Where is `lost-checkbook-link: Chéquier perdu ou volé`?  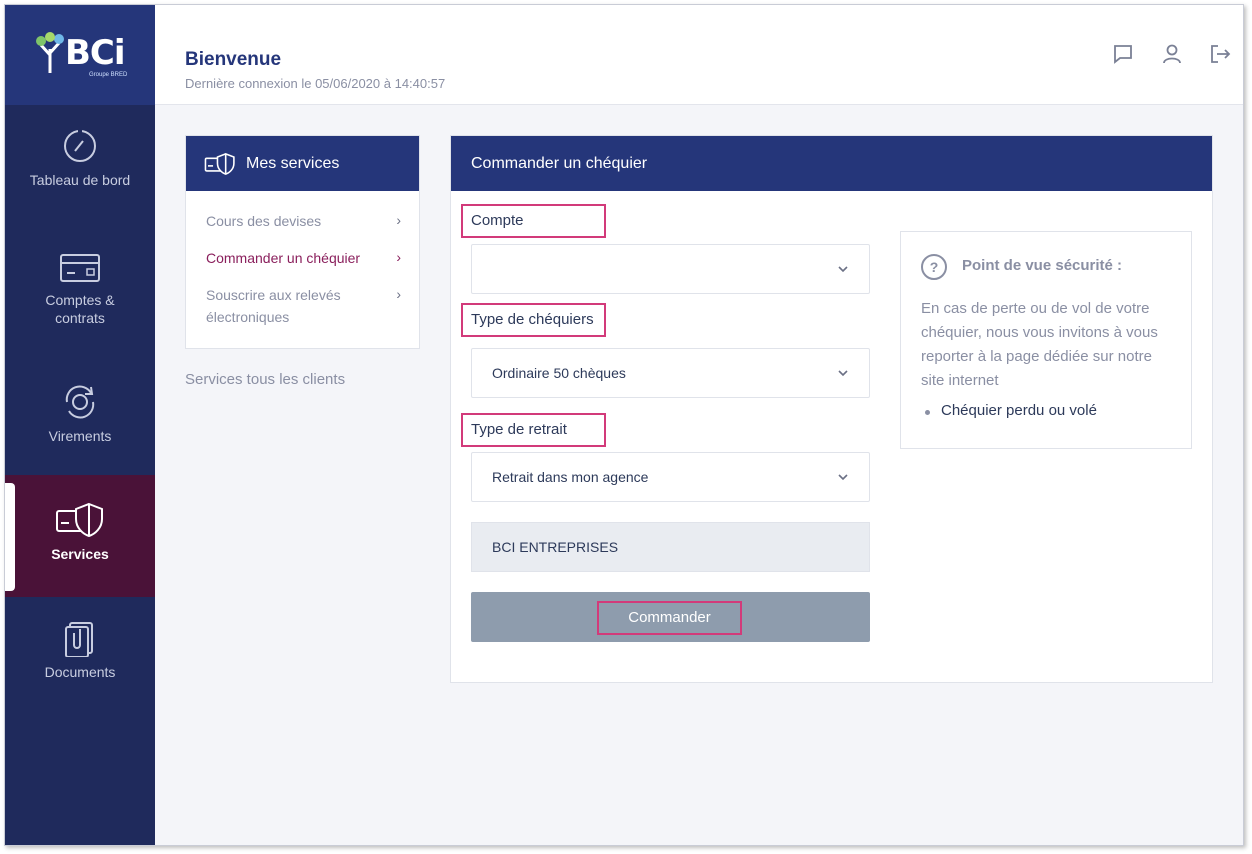
lost-checkbook-link: Chéquier perdu ou volé is located at coordinates (1019, 410).